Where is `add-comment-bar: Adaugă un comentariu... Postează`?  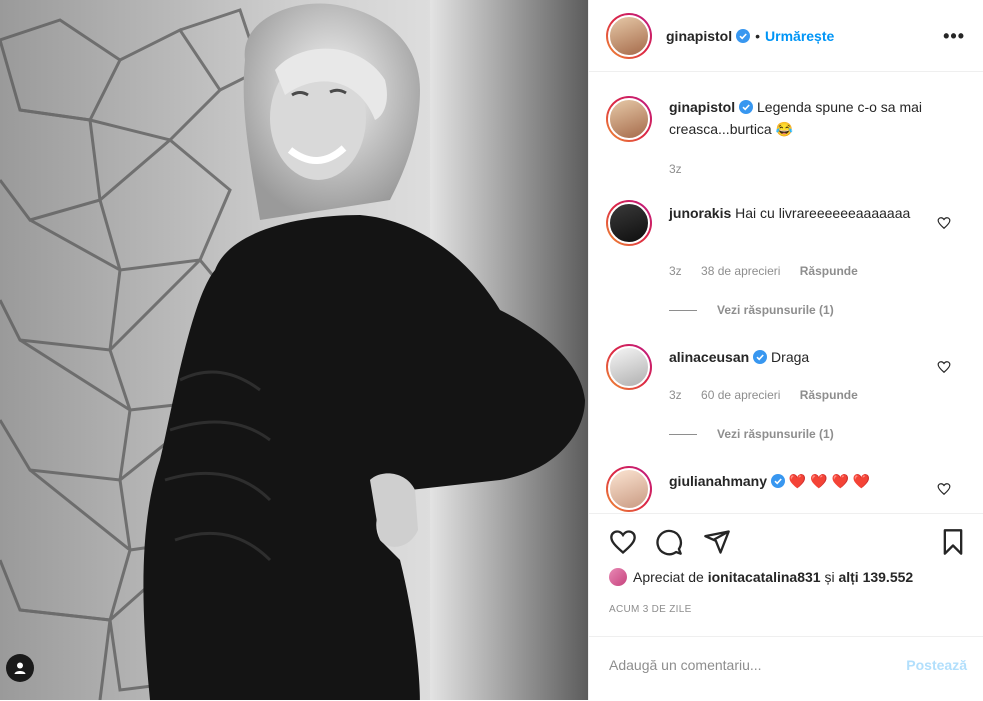
add-comment-bar: Adaugă un comentariu... Postează is located at coordinates (786, 668).